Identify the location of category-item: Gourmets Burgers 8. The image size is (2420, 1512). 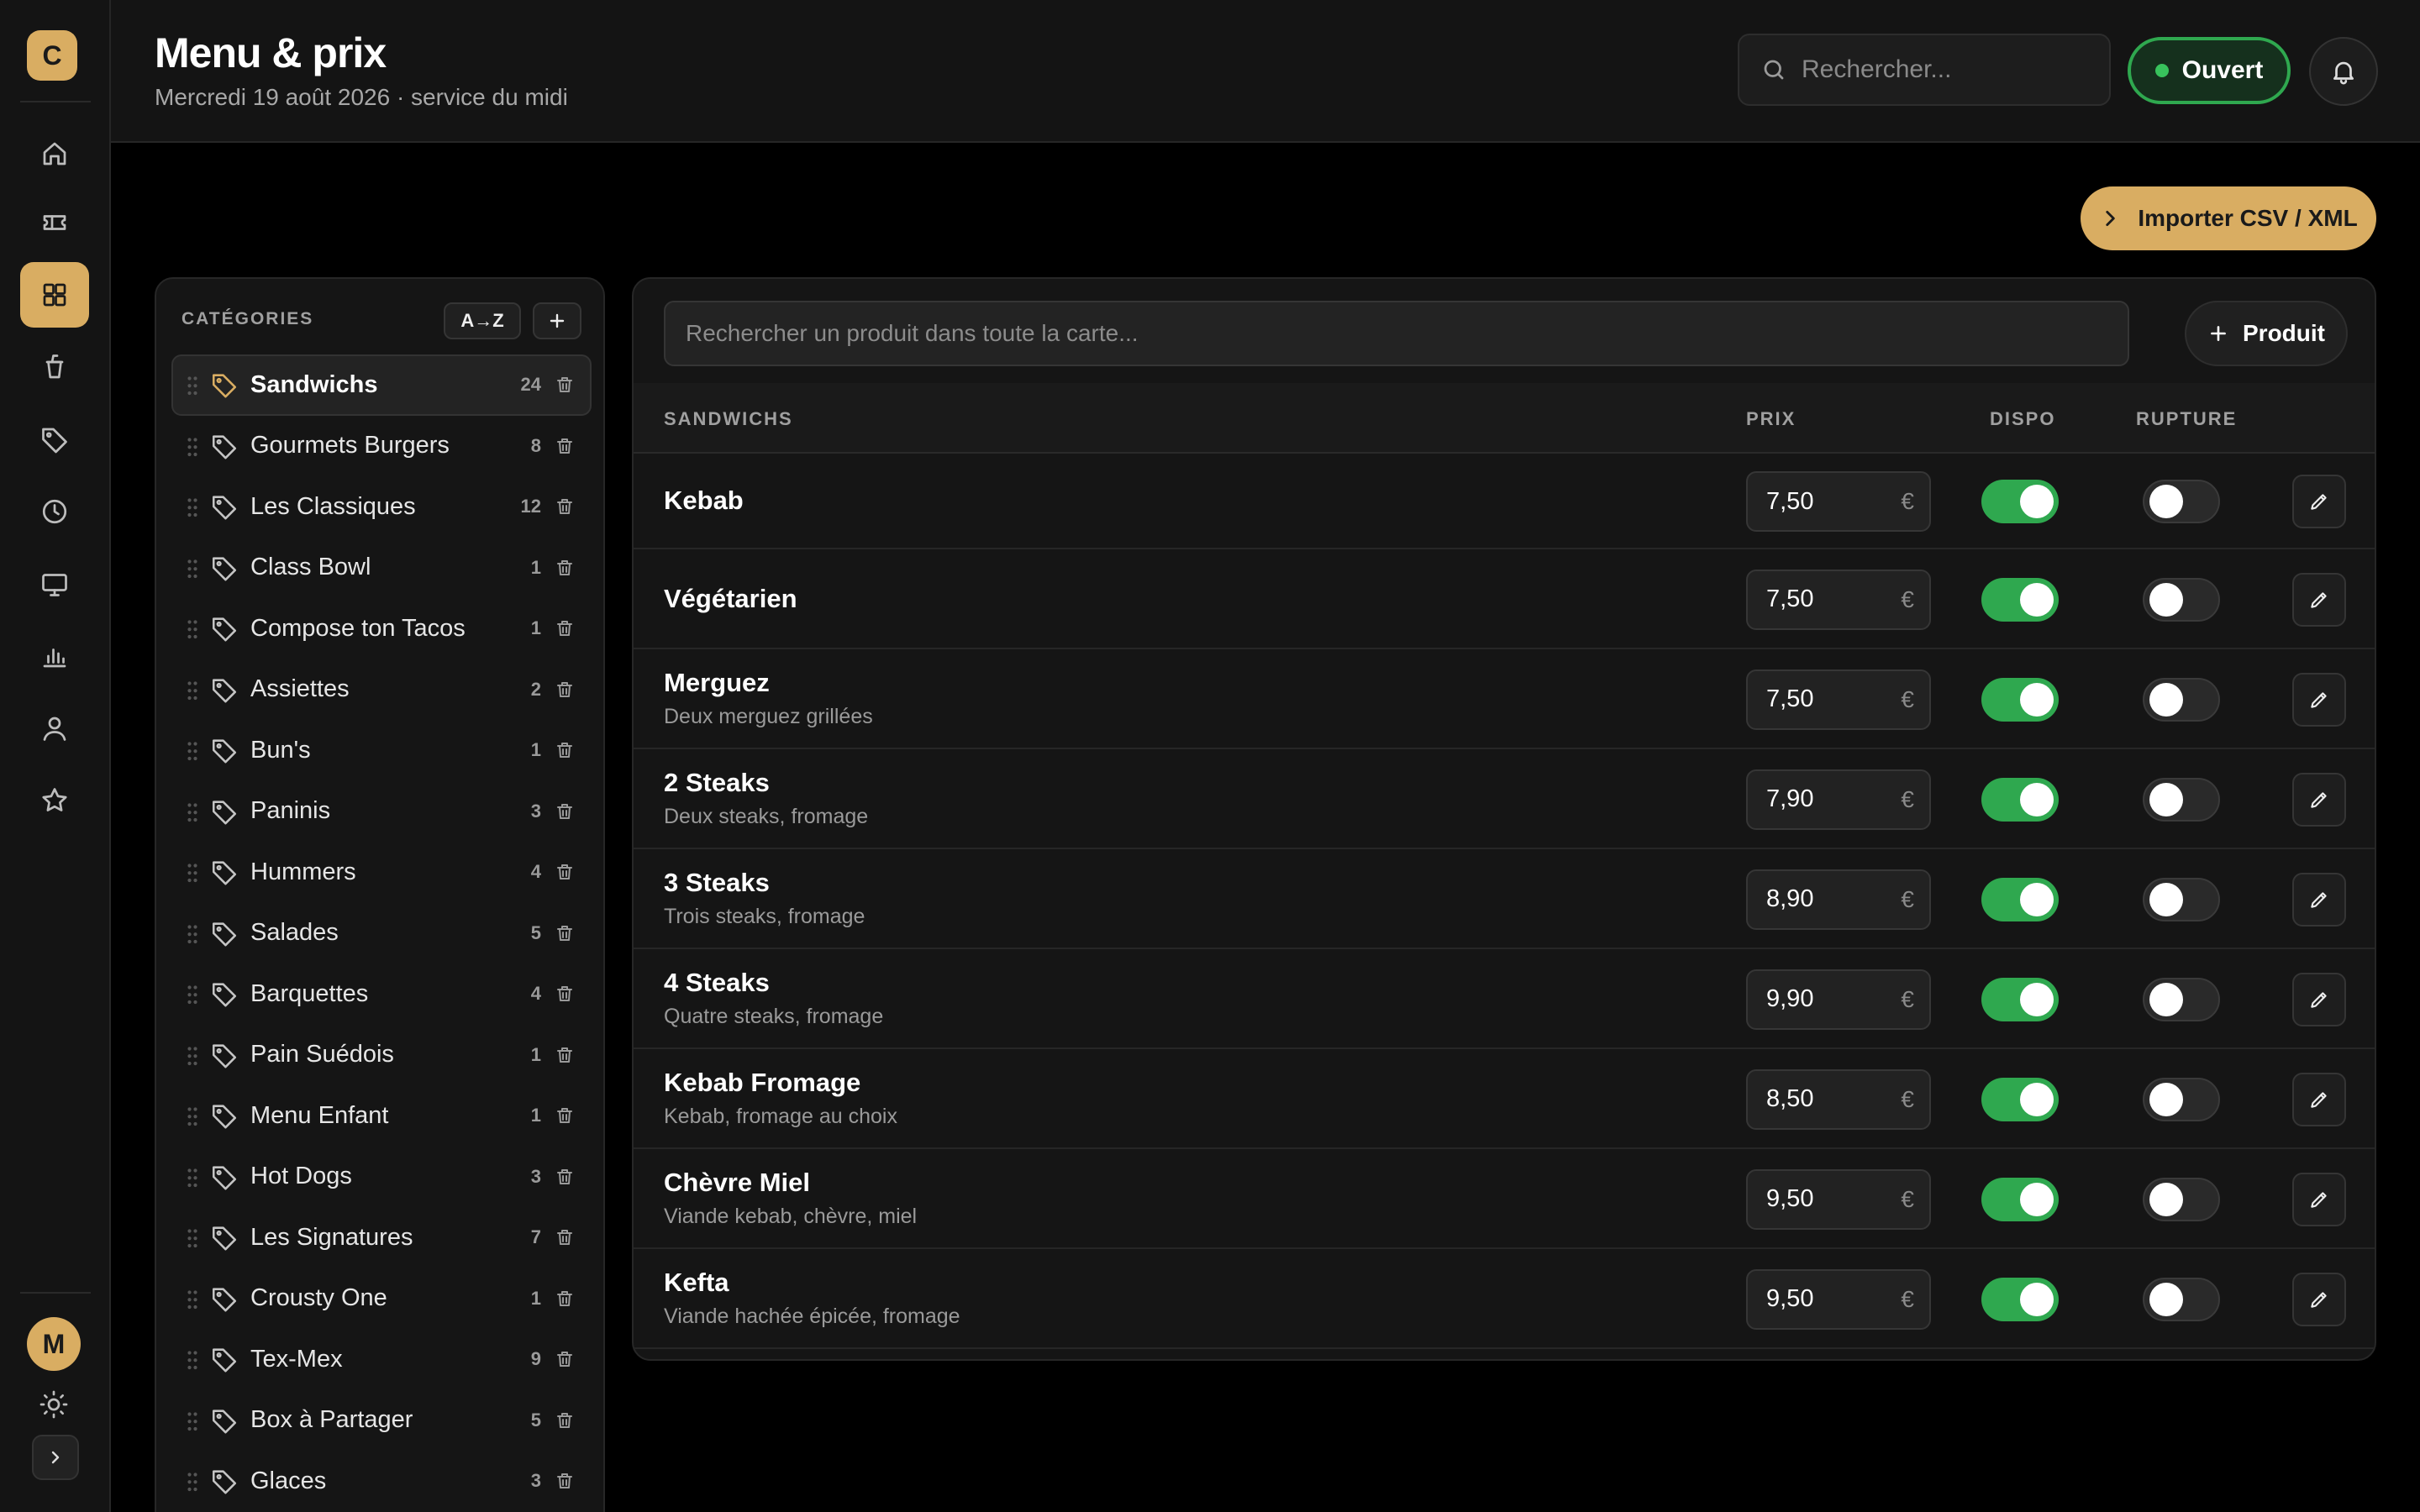
(382, 446).